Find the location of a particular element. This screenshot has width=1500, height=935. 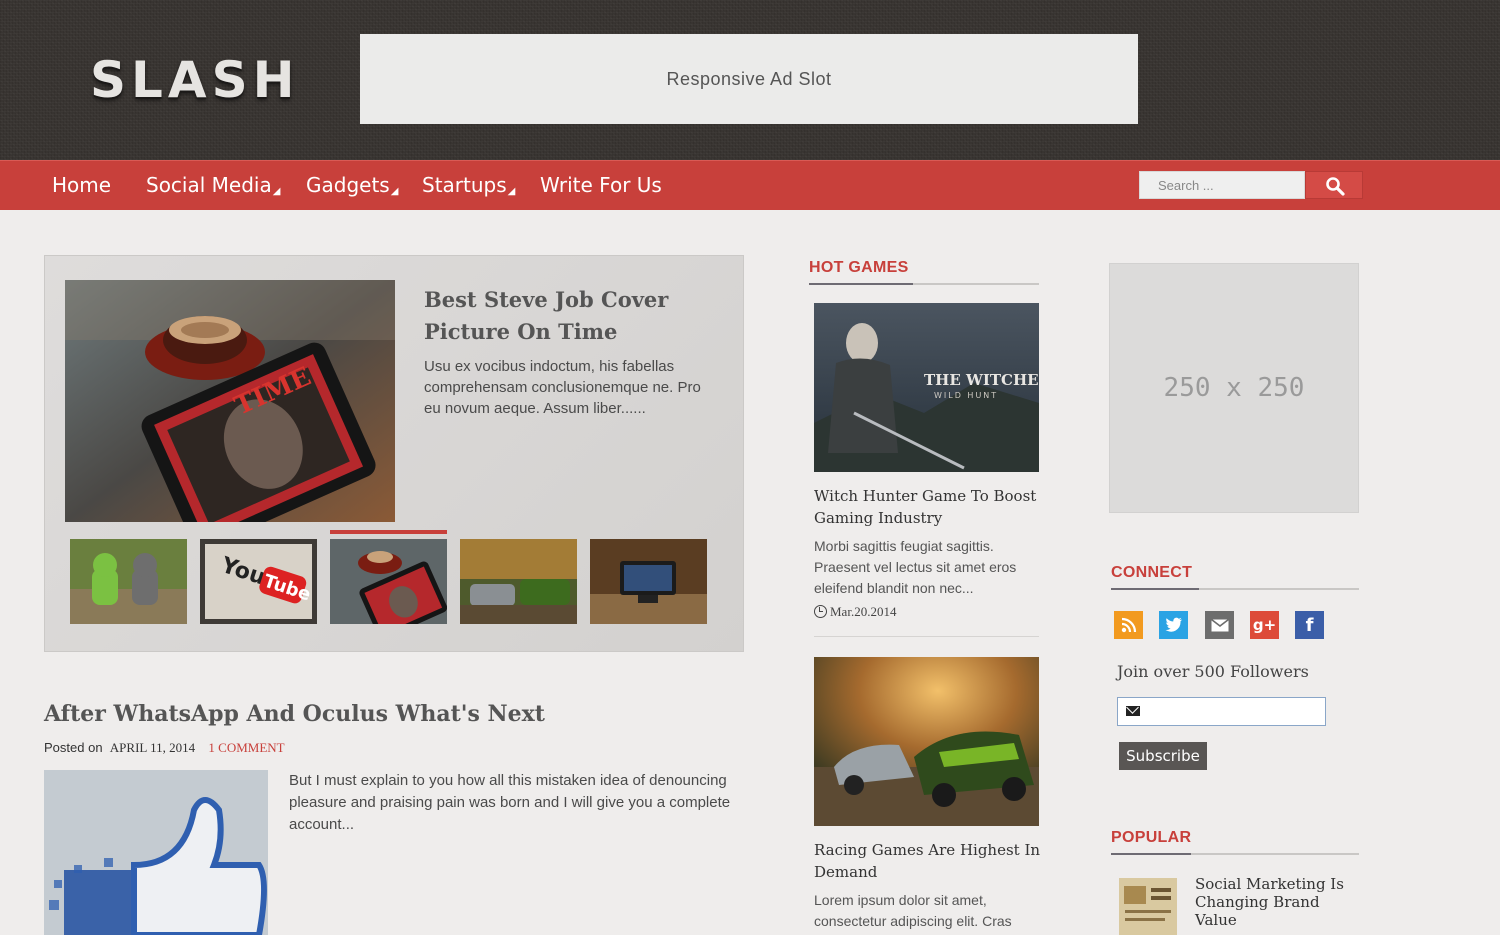

witcher-logo-subtext: WILD HUNT is located at coordinates (966, 395).